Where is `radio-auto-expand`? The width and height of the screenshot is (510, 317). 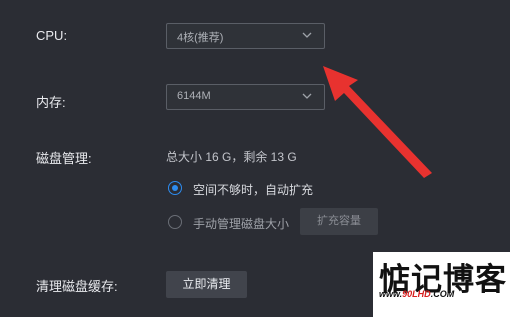 radio-auto-expand is located at coordinates (175, 188).